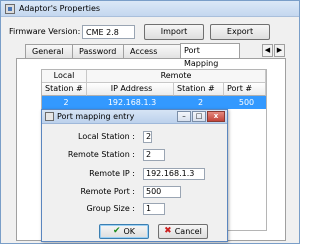 The width and height of the screenshot is (320, 244). What do you see at coordinates (162, 192) in the screenshot?
I see `remote-port-input: 500` at bounding box center [162, 192].